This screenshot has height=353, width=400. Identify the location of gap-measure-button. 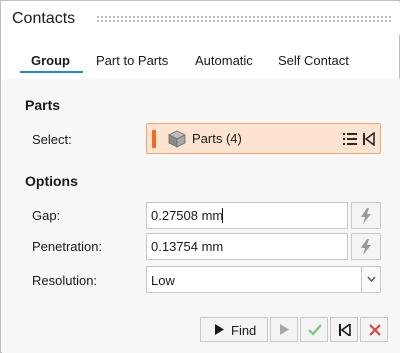
(366, 215).